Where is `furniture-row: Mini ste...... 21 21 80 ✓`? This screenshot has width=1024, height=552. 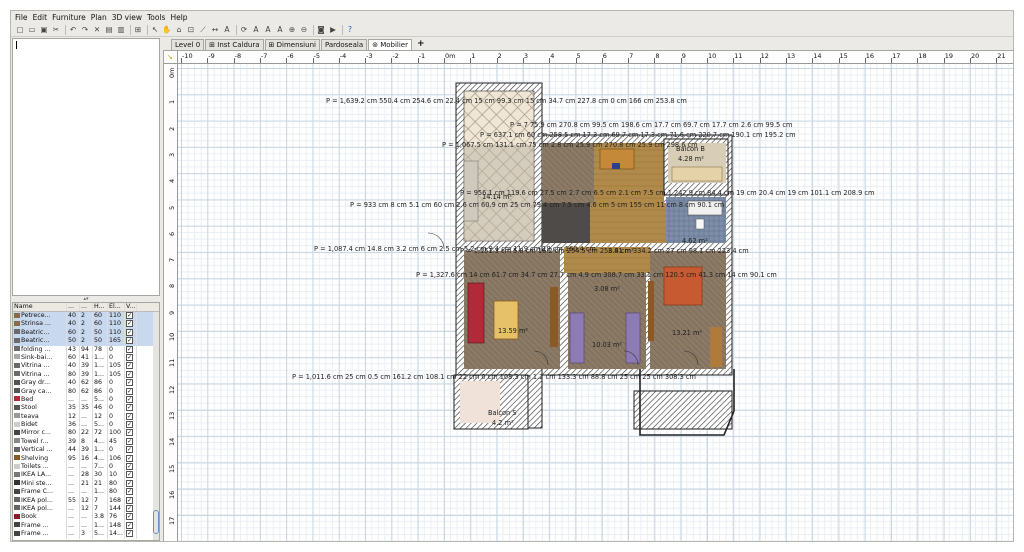
furniture-row: Mini ste...... 21 21 80 ✓ is located at coordinates (86, 484).